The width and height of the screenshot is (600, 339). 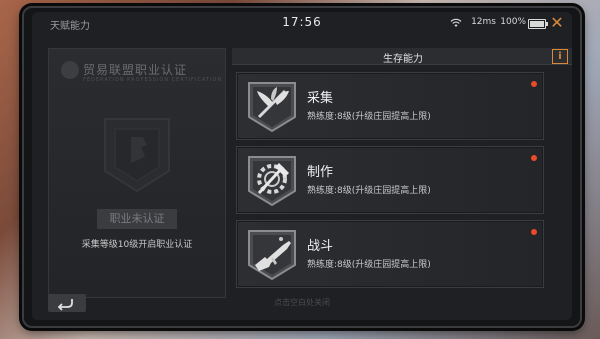 I want to click on skill-card-combat: 战斗 熟练度:8级(升级庄园提高上限), so click(x=390, y=254).